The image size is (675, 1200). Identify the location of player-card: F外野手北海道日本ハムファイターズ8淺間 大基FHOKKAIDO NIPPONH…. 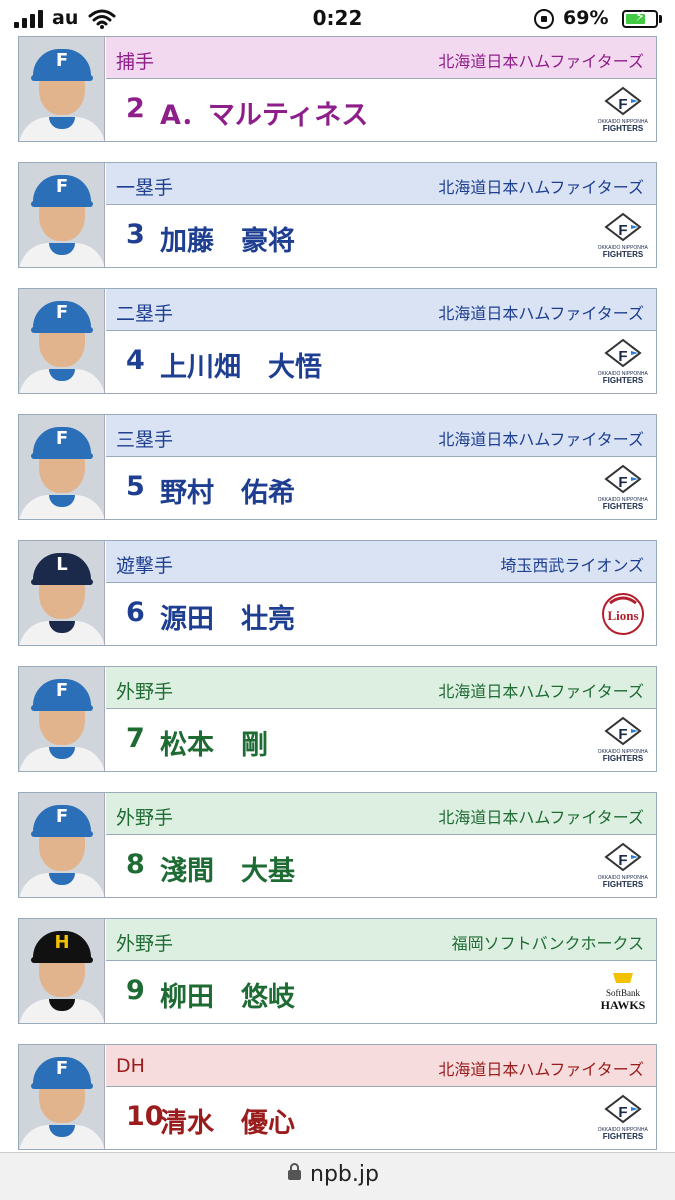
(337, 845).